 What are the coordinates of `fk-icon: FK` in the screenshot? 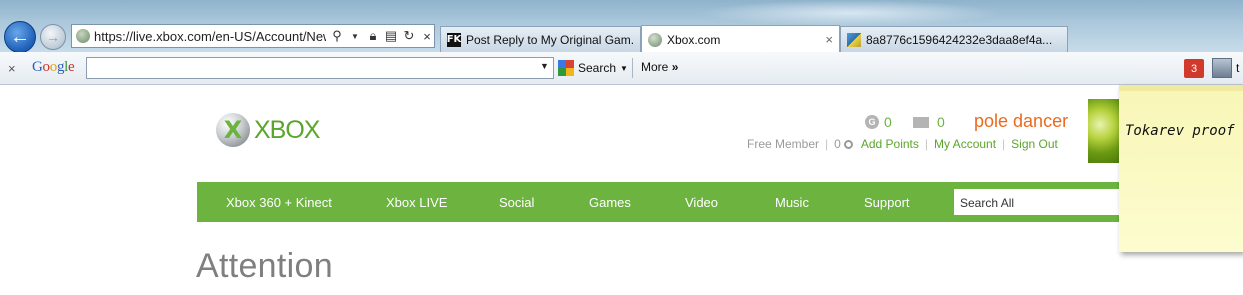 It's located at (454, 39).